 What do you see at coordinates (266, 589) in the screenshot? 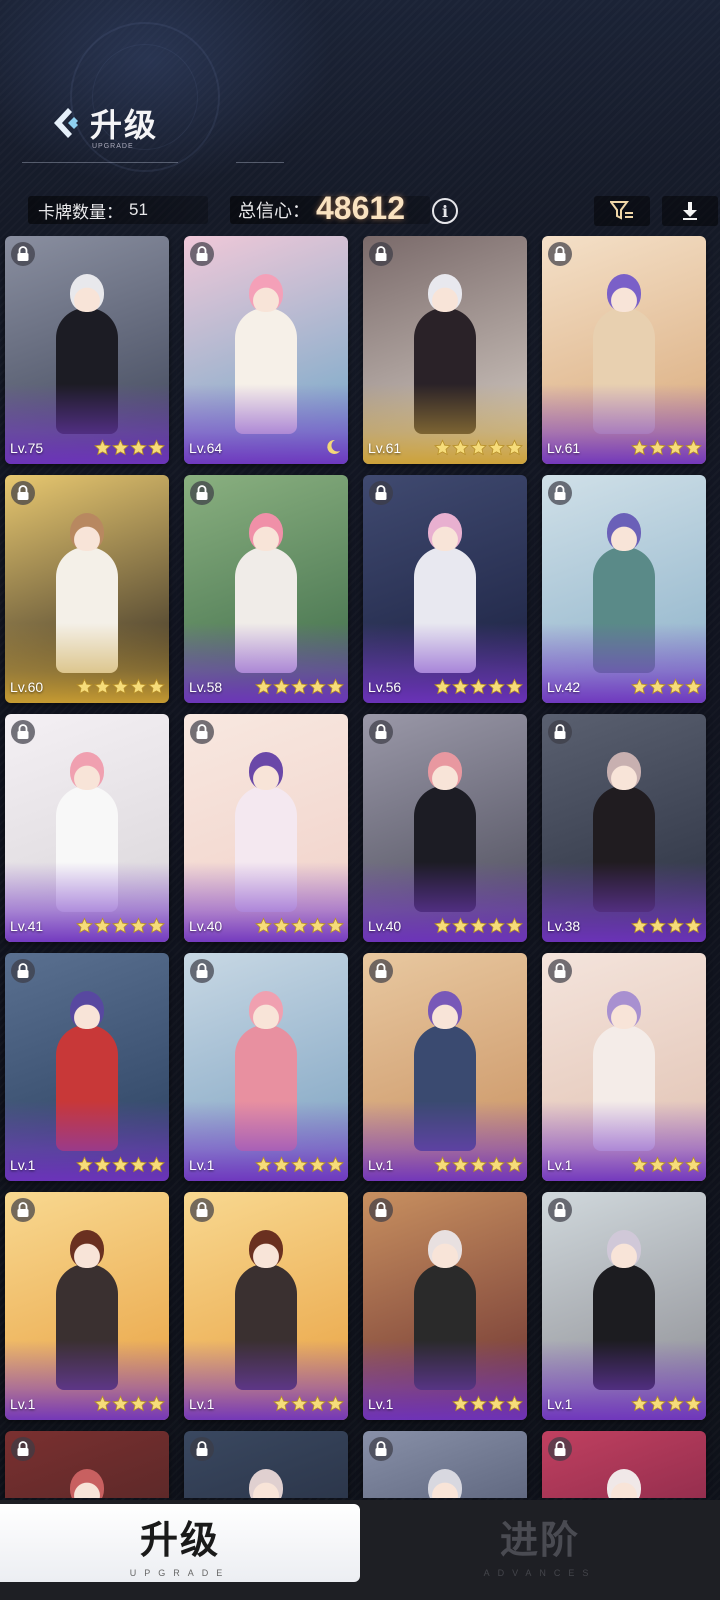
I see `character-card: Lv.58` at bounding box center [266, 589].